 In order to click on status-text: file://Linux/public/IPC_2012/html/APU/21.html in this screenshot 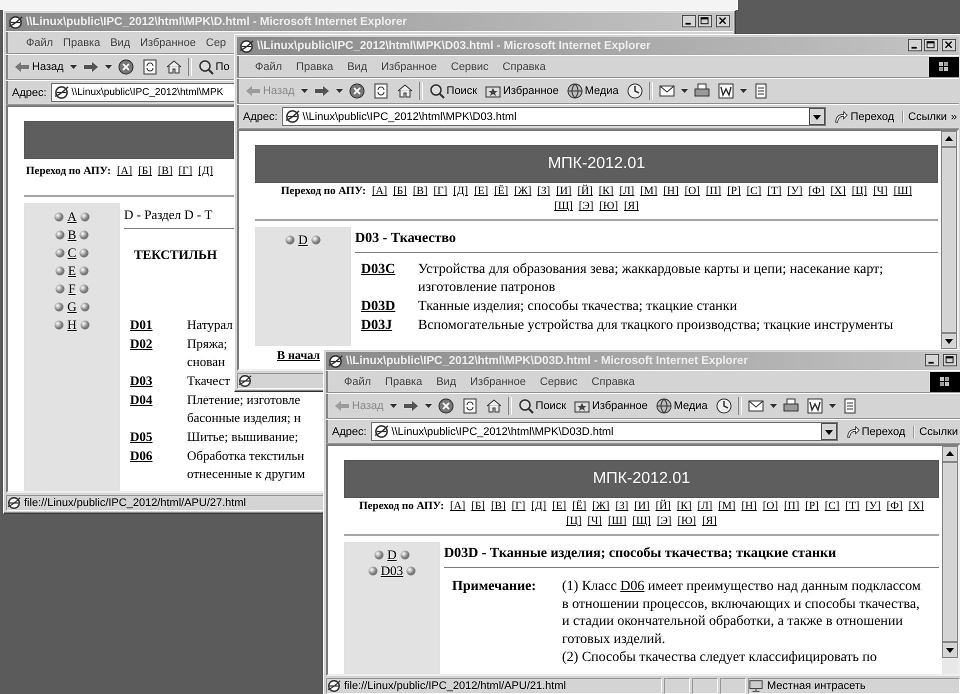, I will do `click(455, 686)`.